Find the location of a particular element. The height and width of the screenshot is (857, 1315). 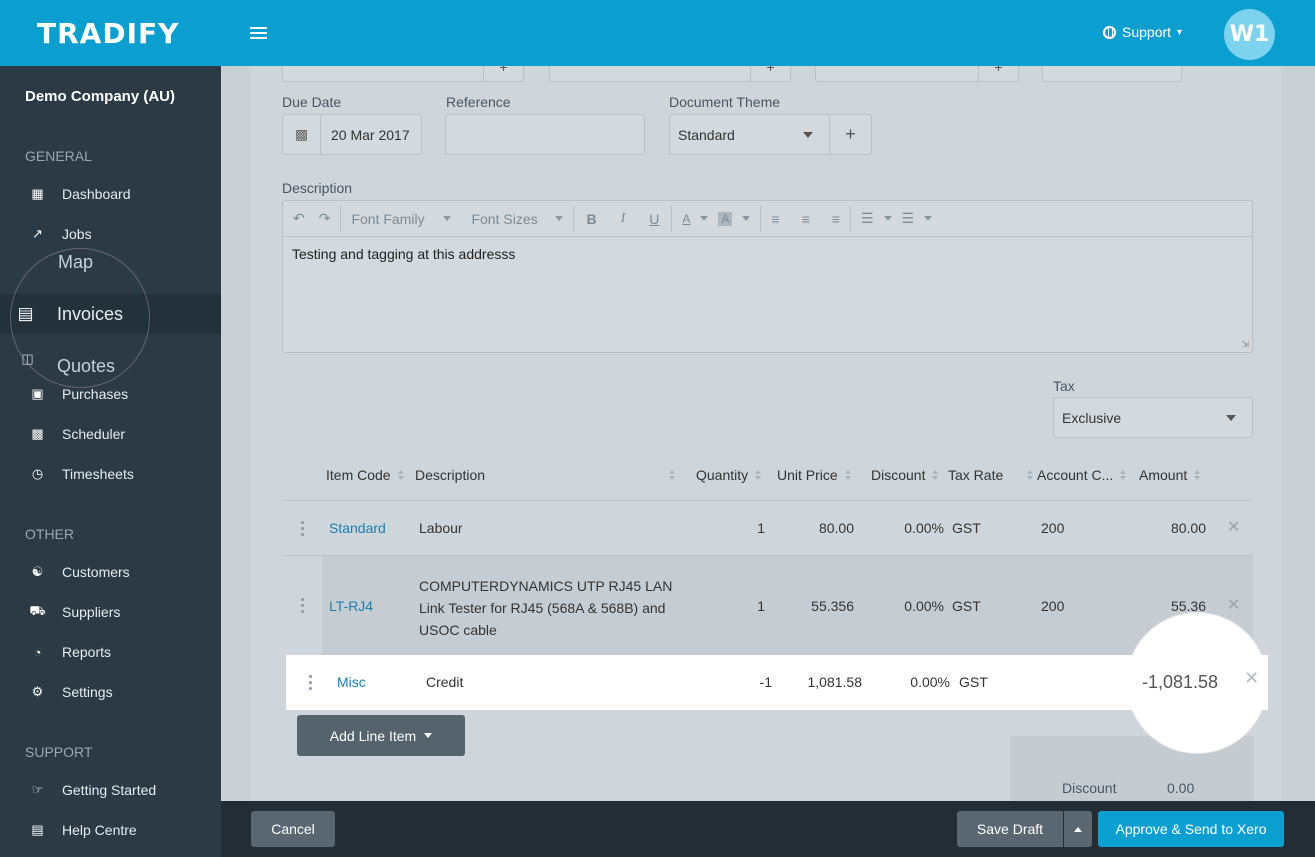

column-header-quantity: Quantity is located at coordinates (729, 475).